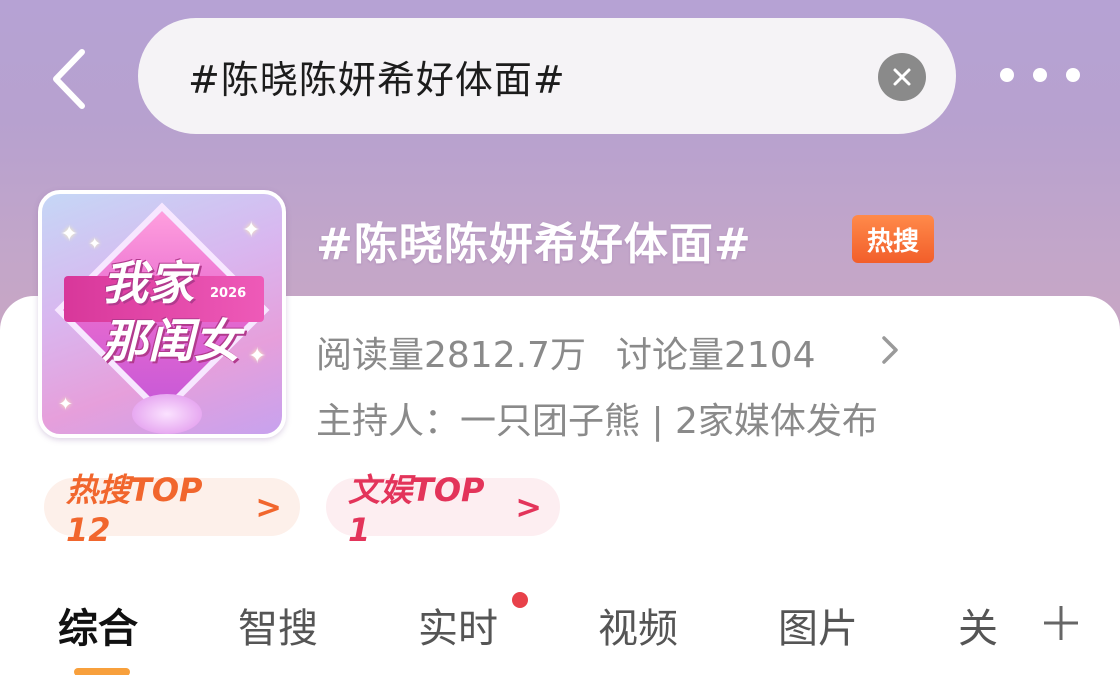 This screenshot has width=1120, height=675. What do you see at coordinates (458, 625) in the screenshot?
I see `tab-realtime: 实时` at bounding box center [458, 625].